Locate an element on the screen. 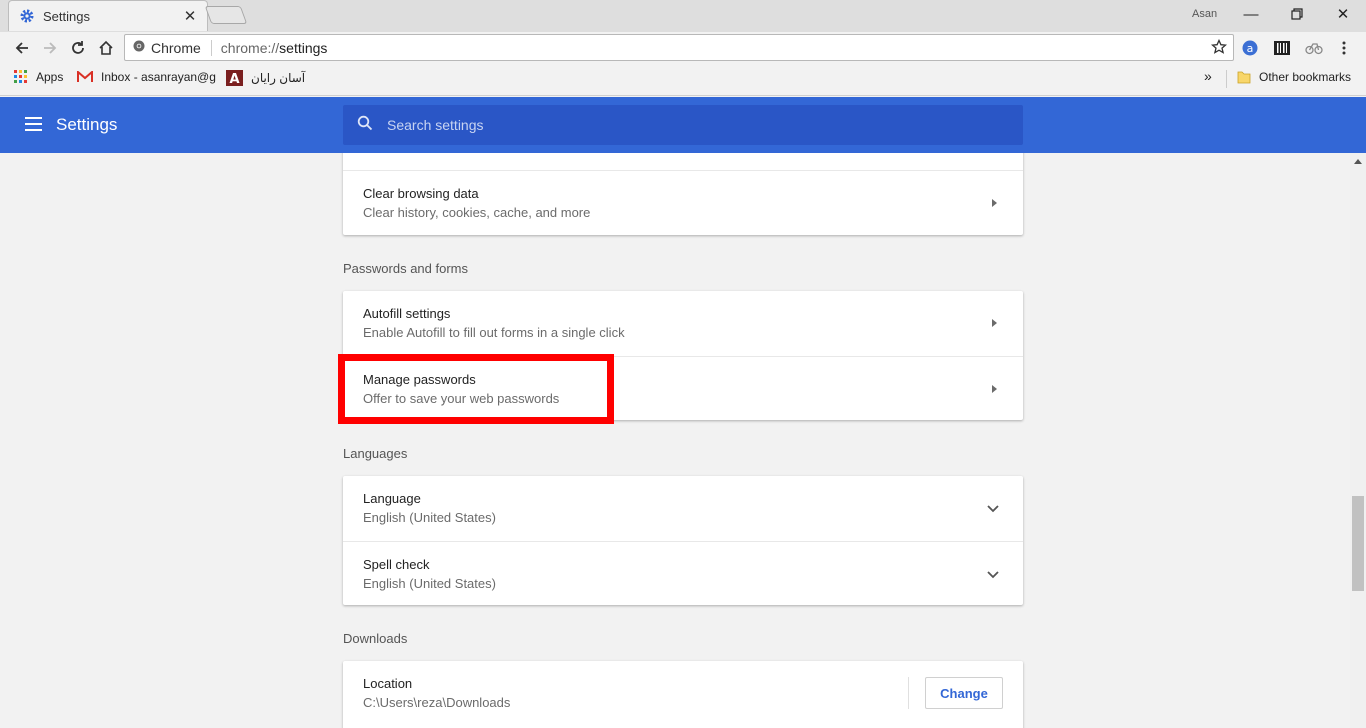 The image size is (1366, 728). row-title: Spell check is located at coordinates (396, 564).